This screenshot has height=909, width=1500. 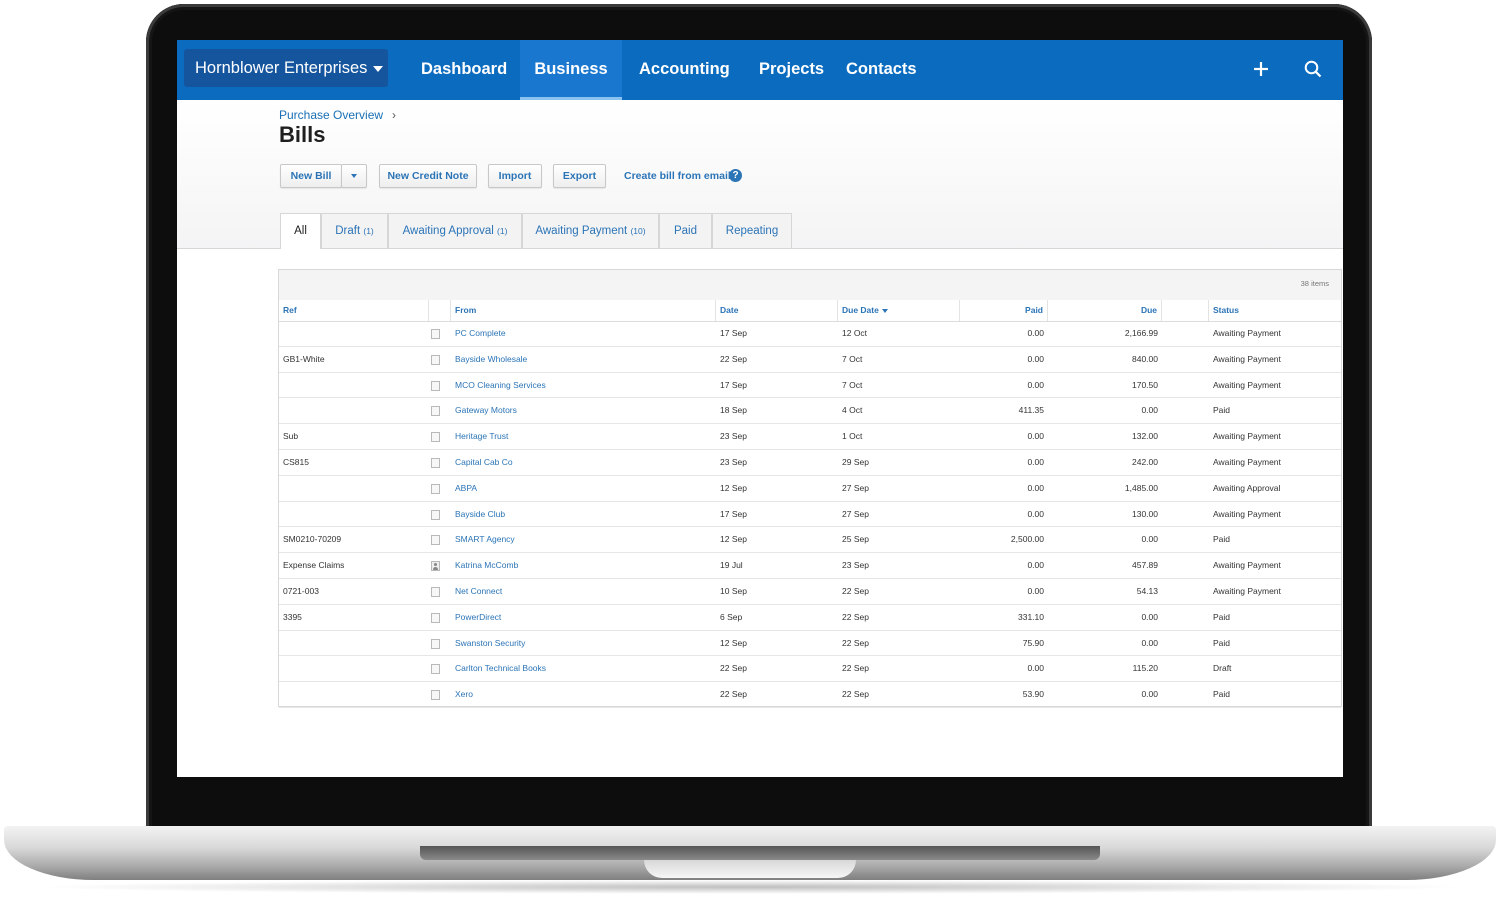 I want to click on cell-from: Gateway Motors, so click(x=583, y=410).